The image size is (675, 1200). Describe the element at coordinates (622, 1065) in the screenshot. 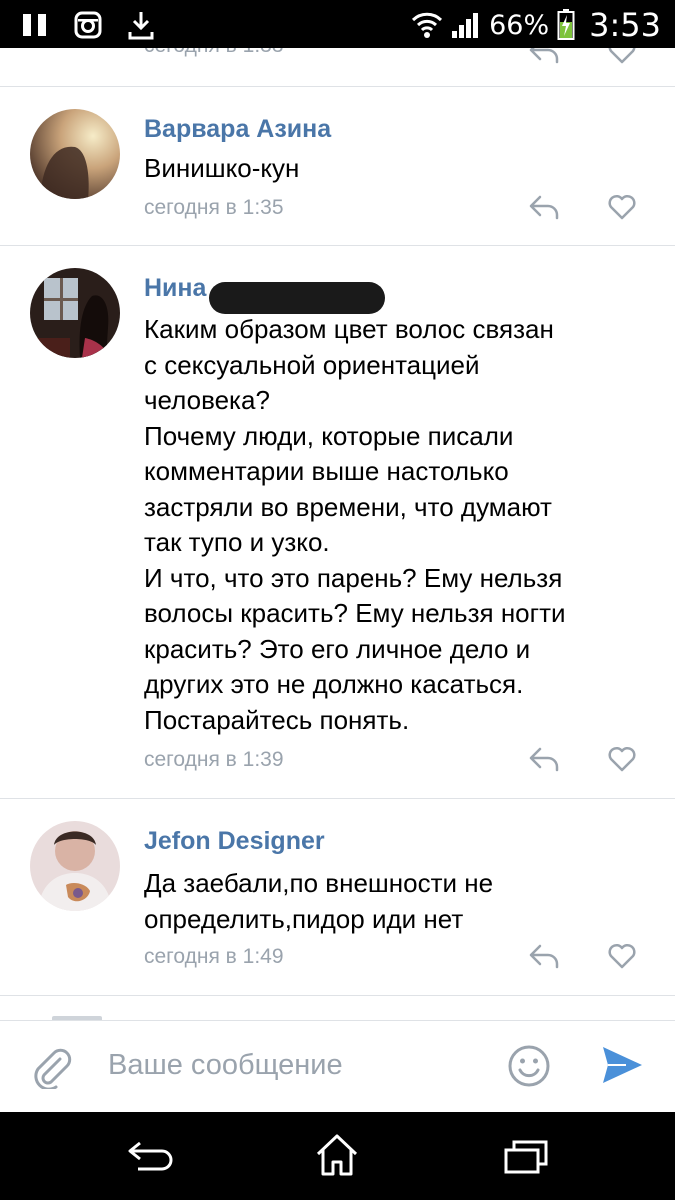

I see `send-icon` at that location.